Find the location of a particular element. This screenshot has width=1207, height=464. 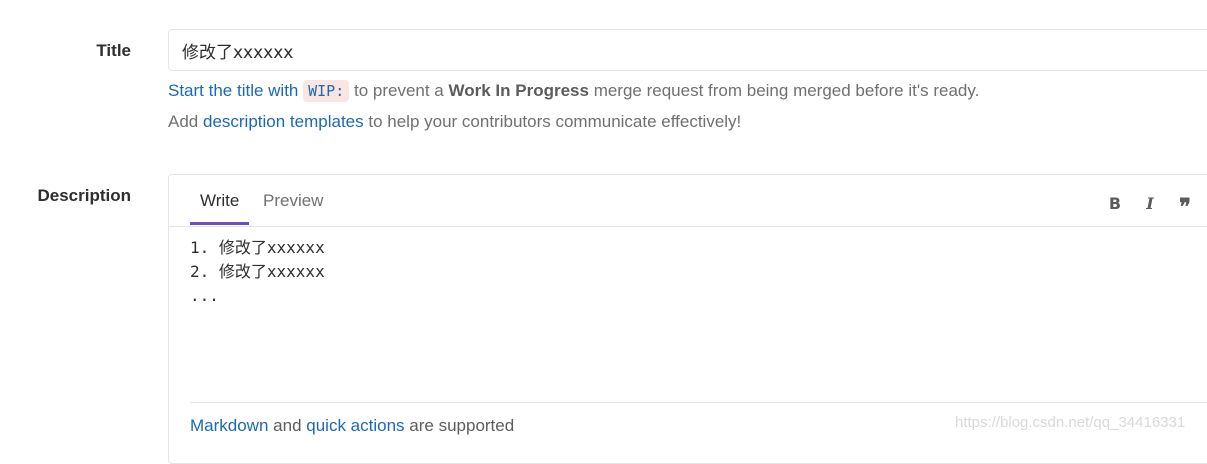

wip-code: WIP: is located at coordinates (326, 91).